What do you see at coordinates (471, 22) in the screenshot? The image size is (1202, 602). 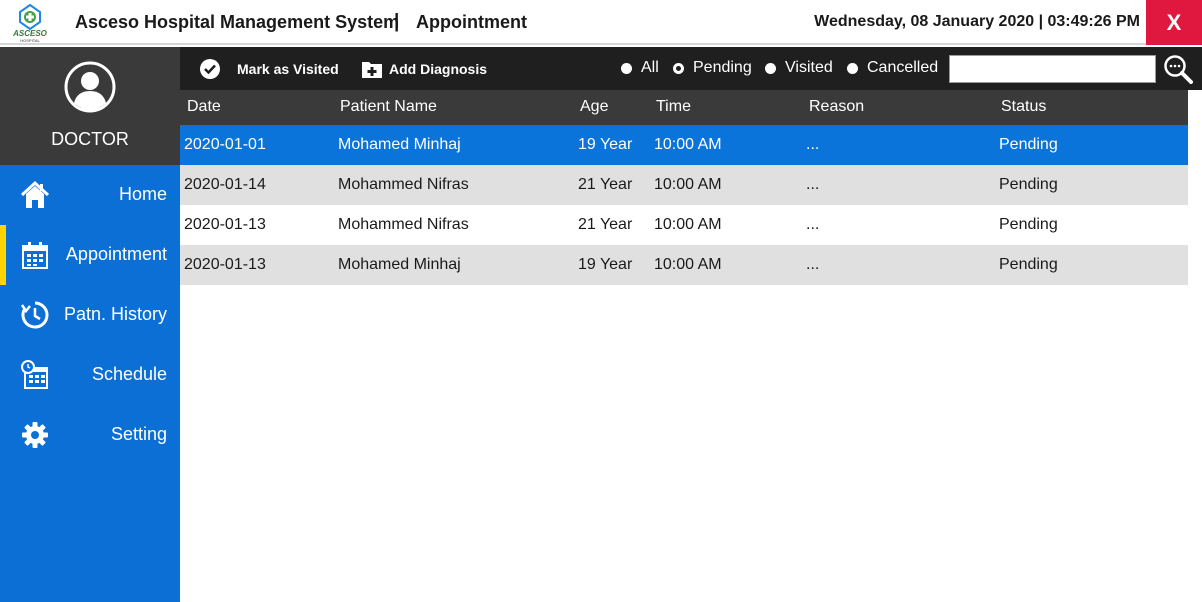 I see `page-title: Appointment` at bounding box center [471, 22].